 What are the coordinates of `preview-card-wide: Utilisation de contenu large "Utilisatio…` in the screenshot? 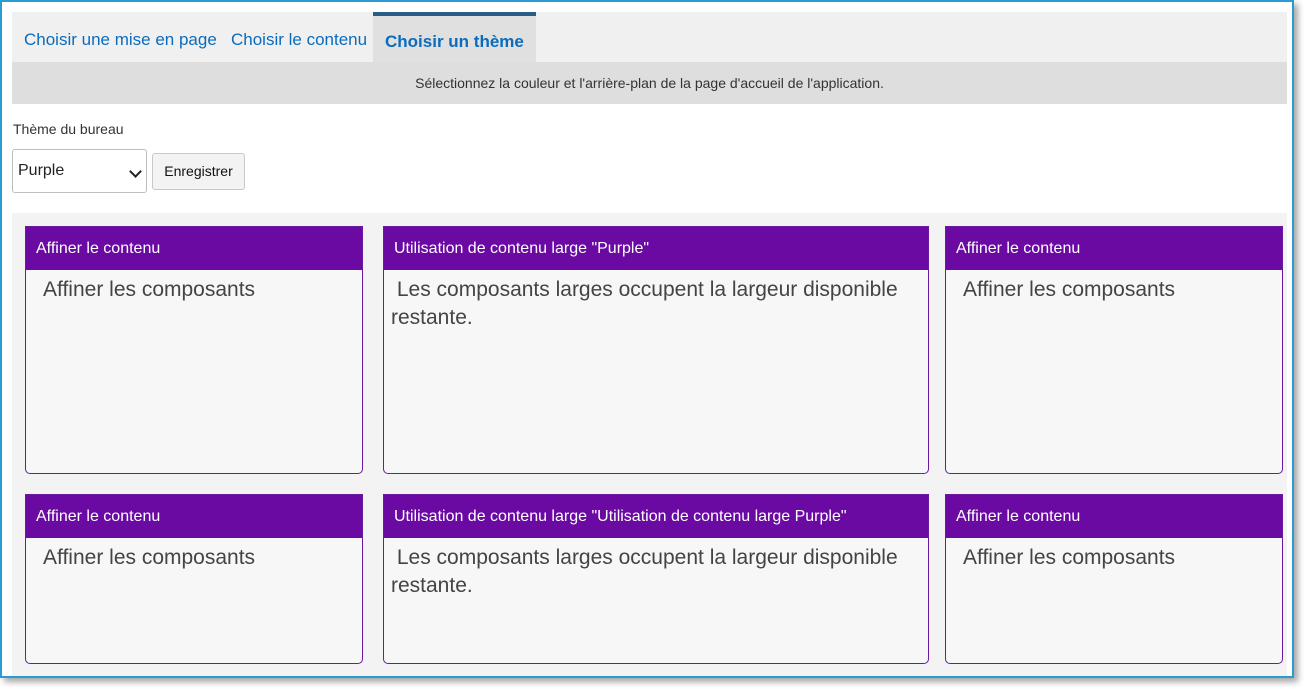 It's located at (656, 579).